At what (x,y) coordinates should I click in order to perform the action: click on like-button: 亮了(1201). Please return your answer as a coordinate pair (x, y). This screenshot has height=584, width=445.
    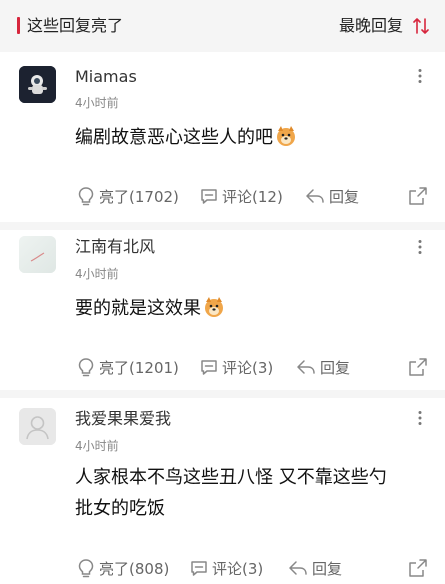
    Looking at the image, I should click on (128, 367).